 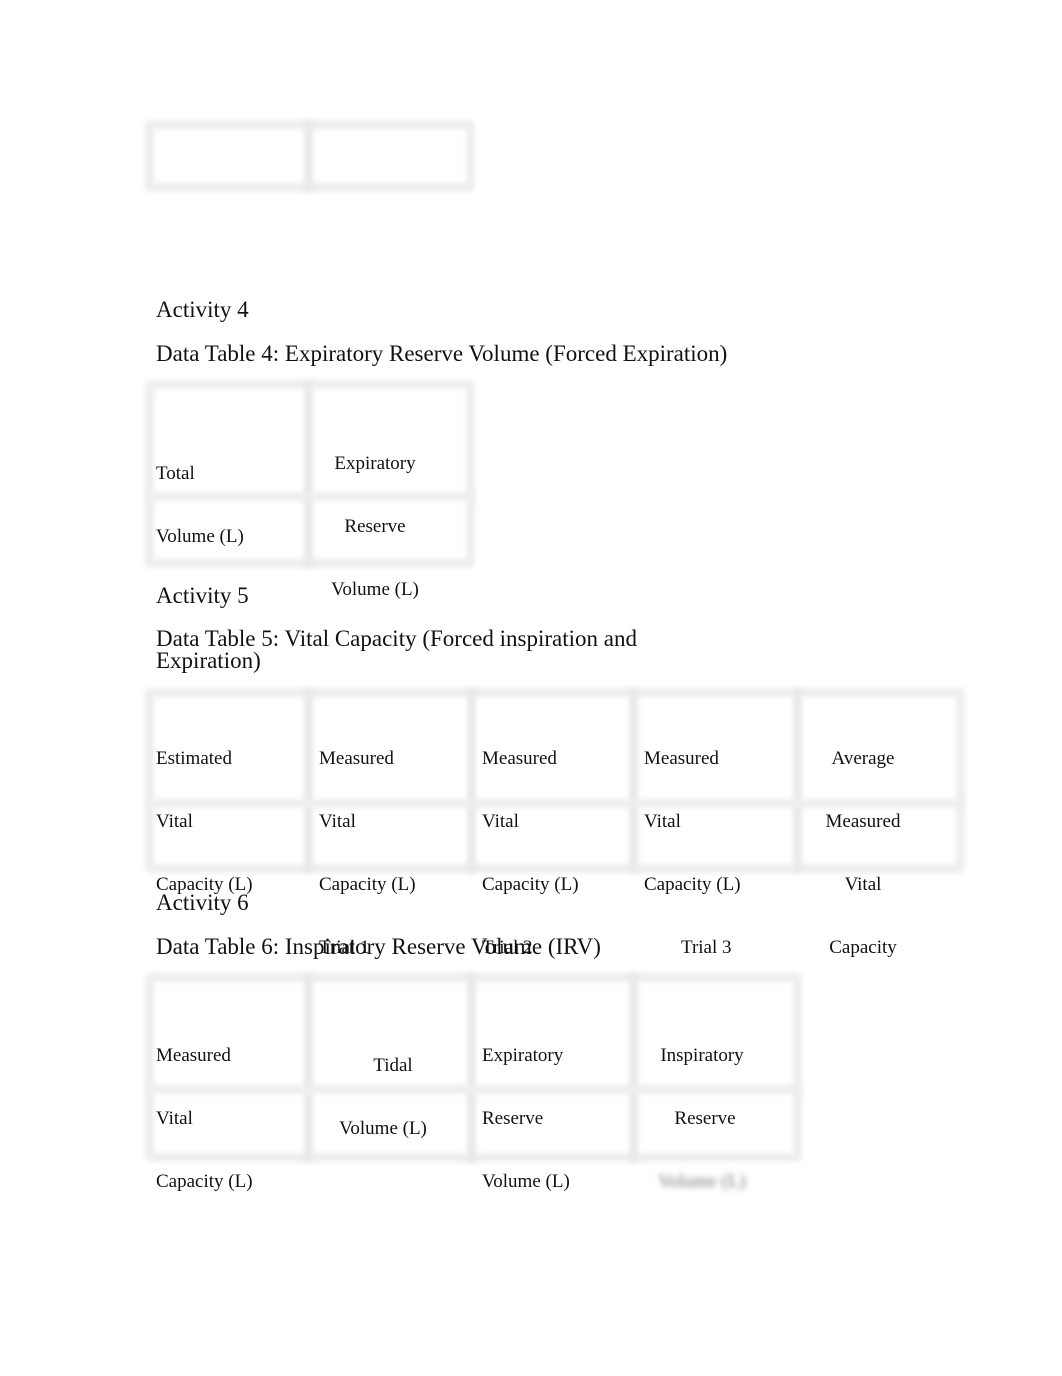 I want to click on activity-5-heading: Activity 5, so click(x=202, y=595).